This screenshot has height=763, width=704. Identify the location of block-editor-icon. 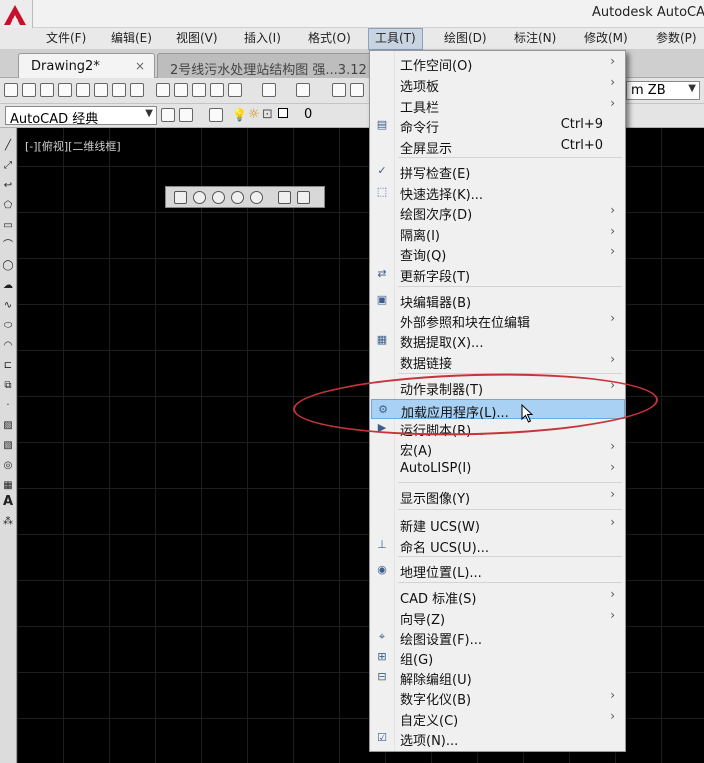
(235, 90).